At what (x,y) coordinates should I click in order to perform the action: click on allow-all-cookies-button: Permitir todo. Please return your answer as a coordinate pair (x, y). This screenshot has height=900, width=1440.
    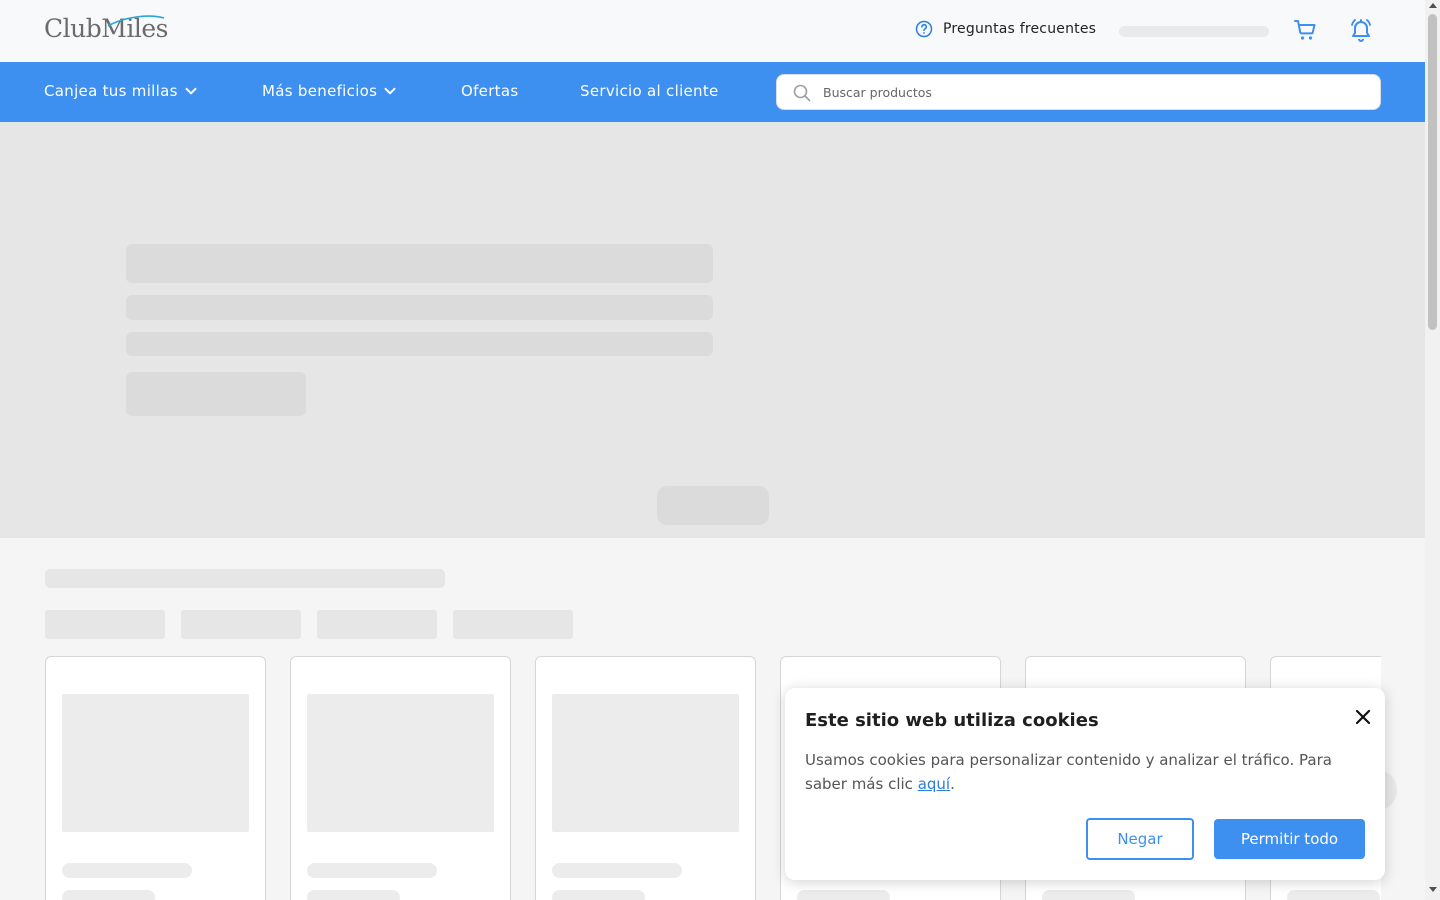
    Looking at the image, I should click on (1289, 839).